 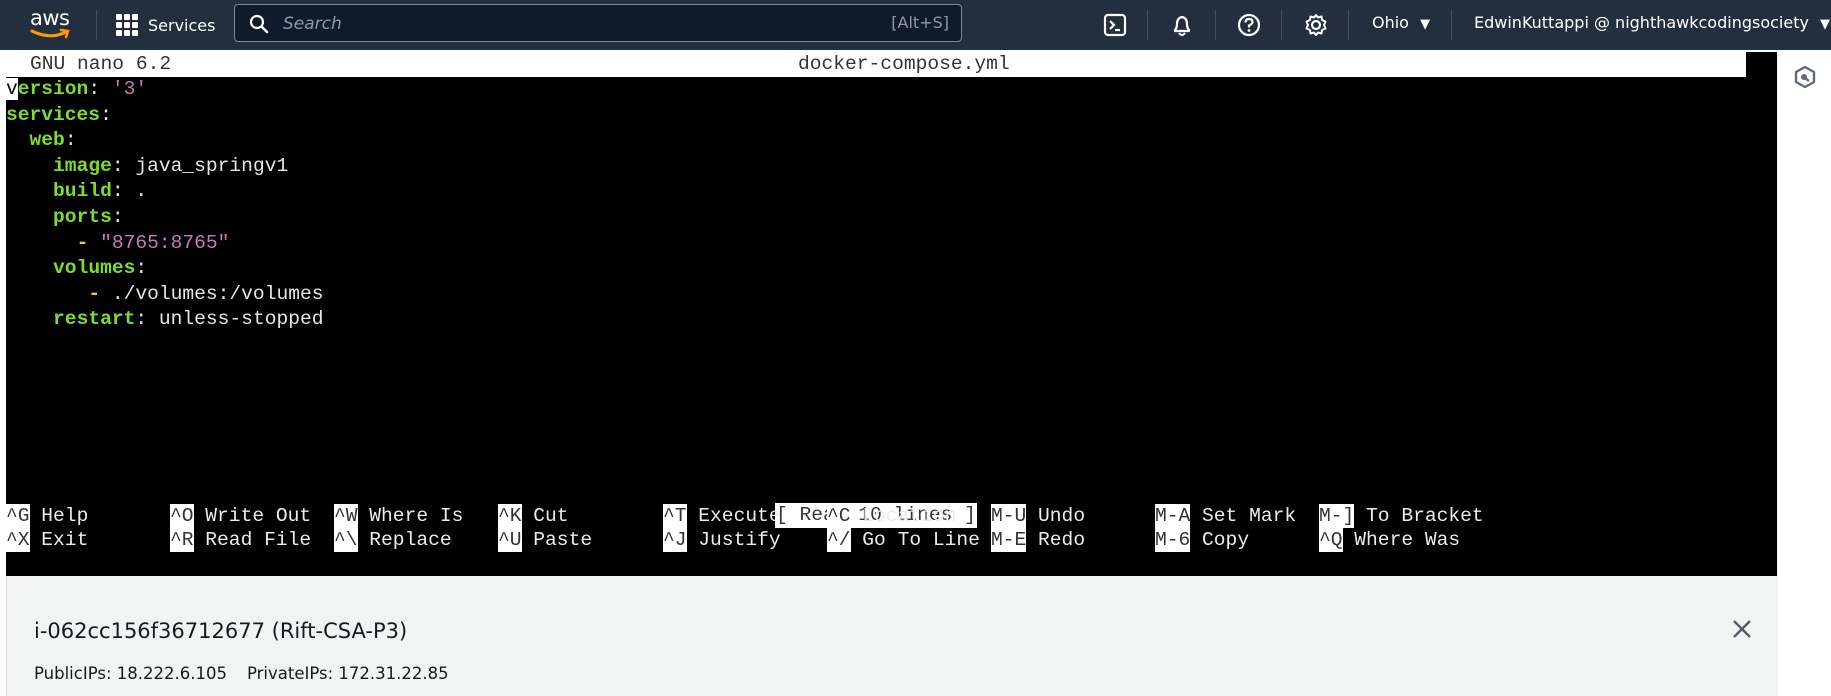 What do you see at coordinates (18, 516) in the screenshot?
I see `shortcut-key: ^G` at bounding box center [18, 516].